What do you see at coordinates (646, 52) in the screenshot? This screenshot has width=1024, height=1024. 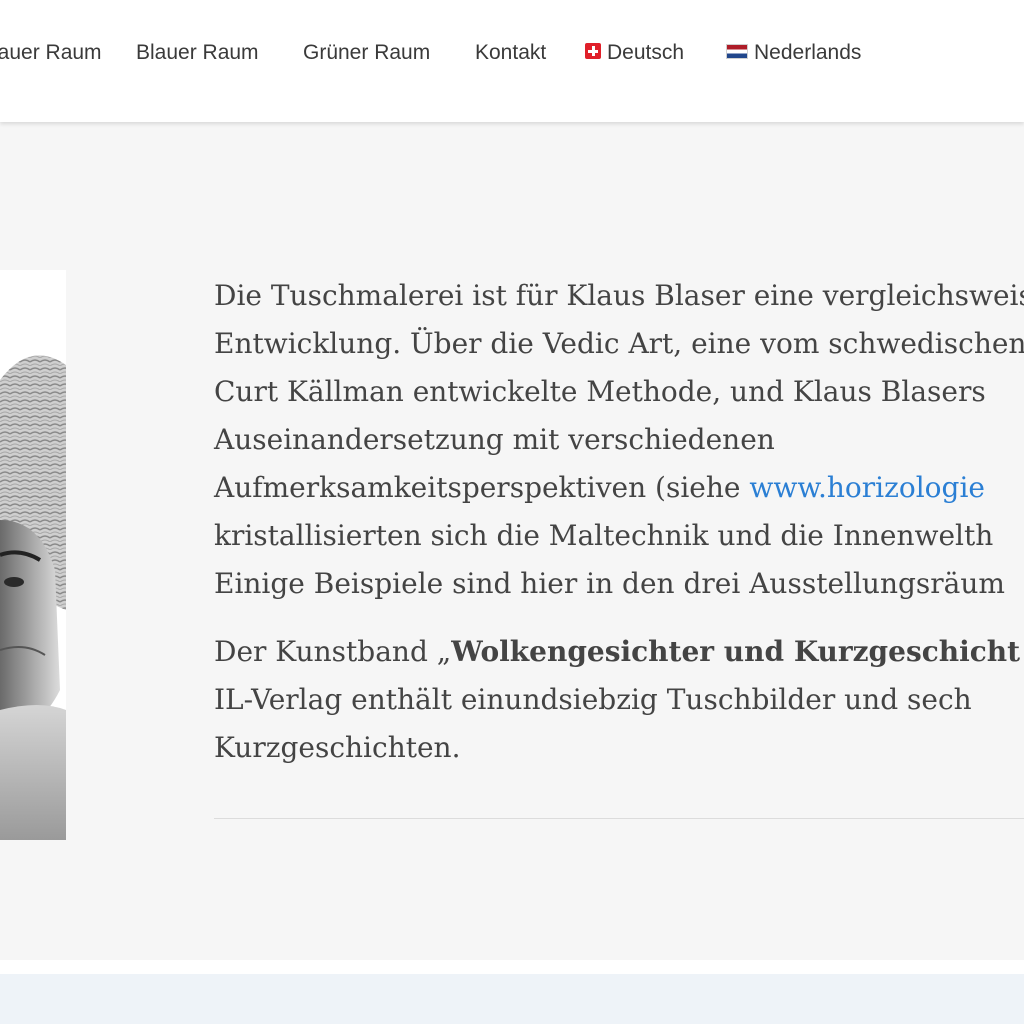 I see `language-label: Deutsch` at bounding box center [646, 52].